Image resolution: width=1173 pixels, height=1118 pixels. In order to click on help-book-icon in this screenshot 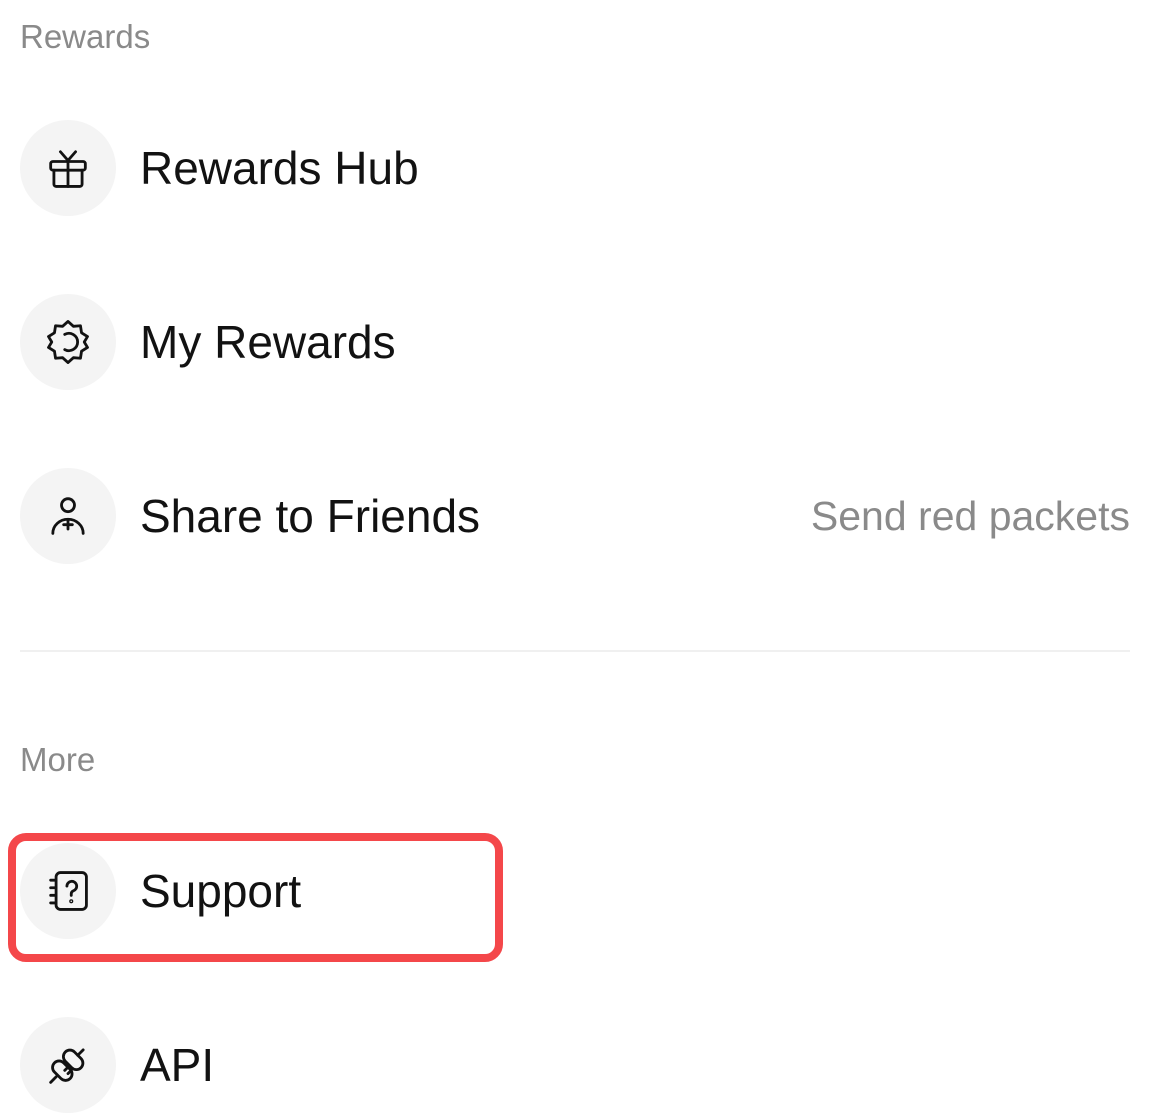, I will do `click(68, 891)`.